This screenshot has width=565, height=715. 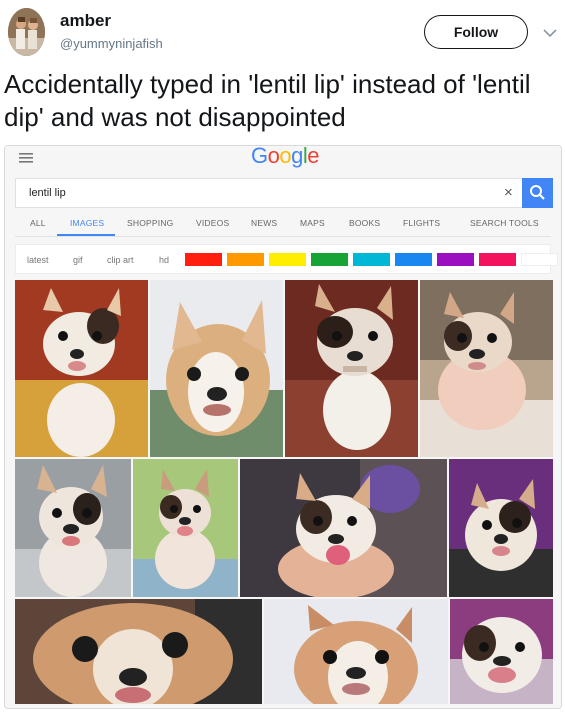 I want to click on color-swatch-green, so click(x=329, y=259).